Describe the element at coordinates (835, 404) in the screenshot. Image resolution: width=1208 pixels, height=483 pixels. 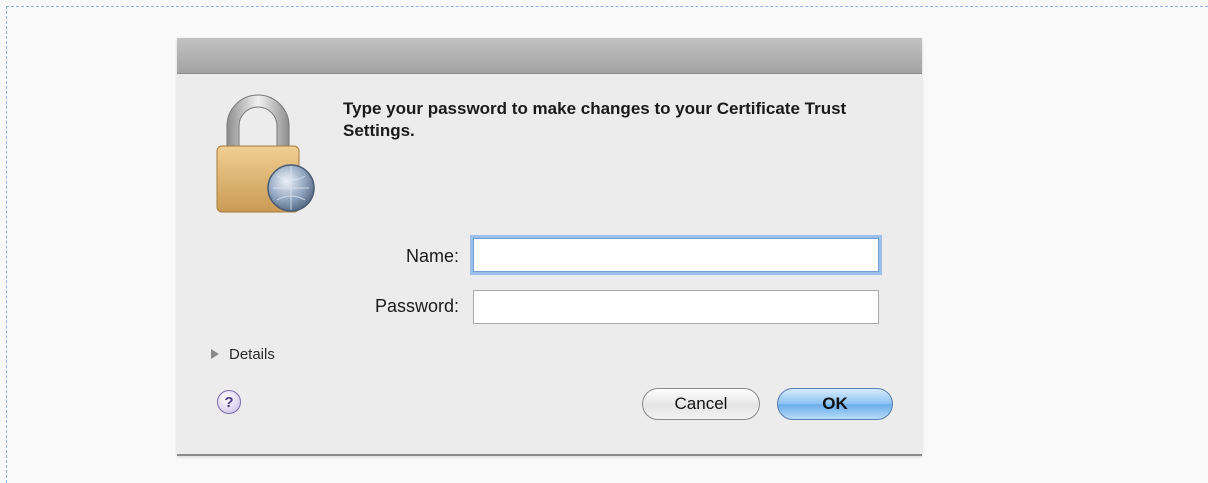
I see `ok-button: OK` at that location.